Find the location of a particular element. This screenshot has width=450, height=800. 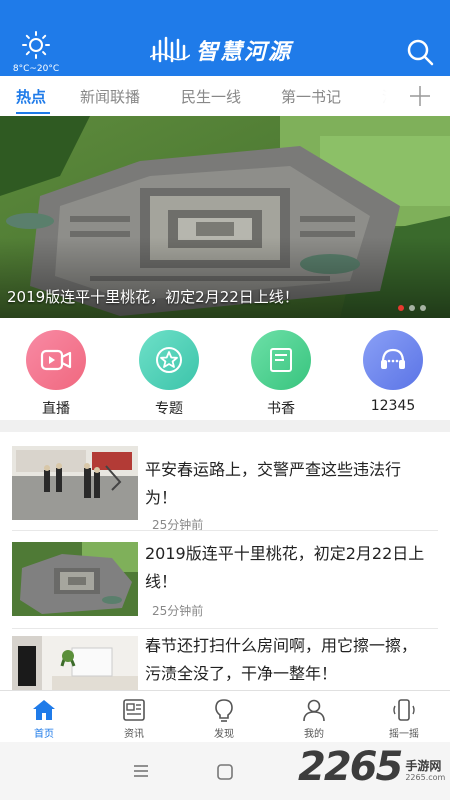

quick-entry-live: 直播 is located at coordinates (56, 374).